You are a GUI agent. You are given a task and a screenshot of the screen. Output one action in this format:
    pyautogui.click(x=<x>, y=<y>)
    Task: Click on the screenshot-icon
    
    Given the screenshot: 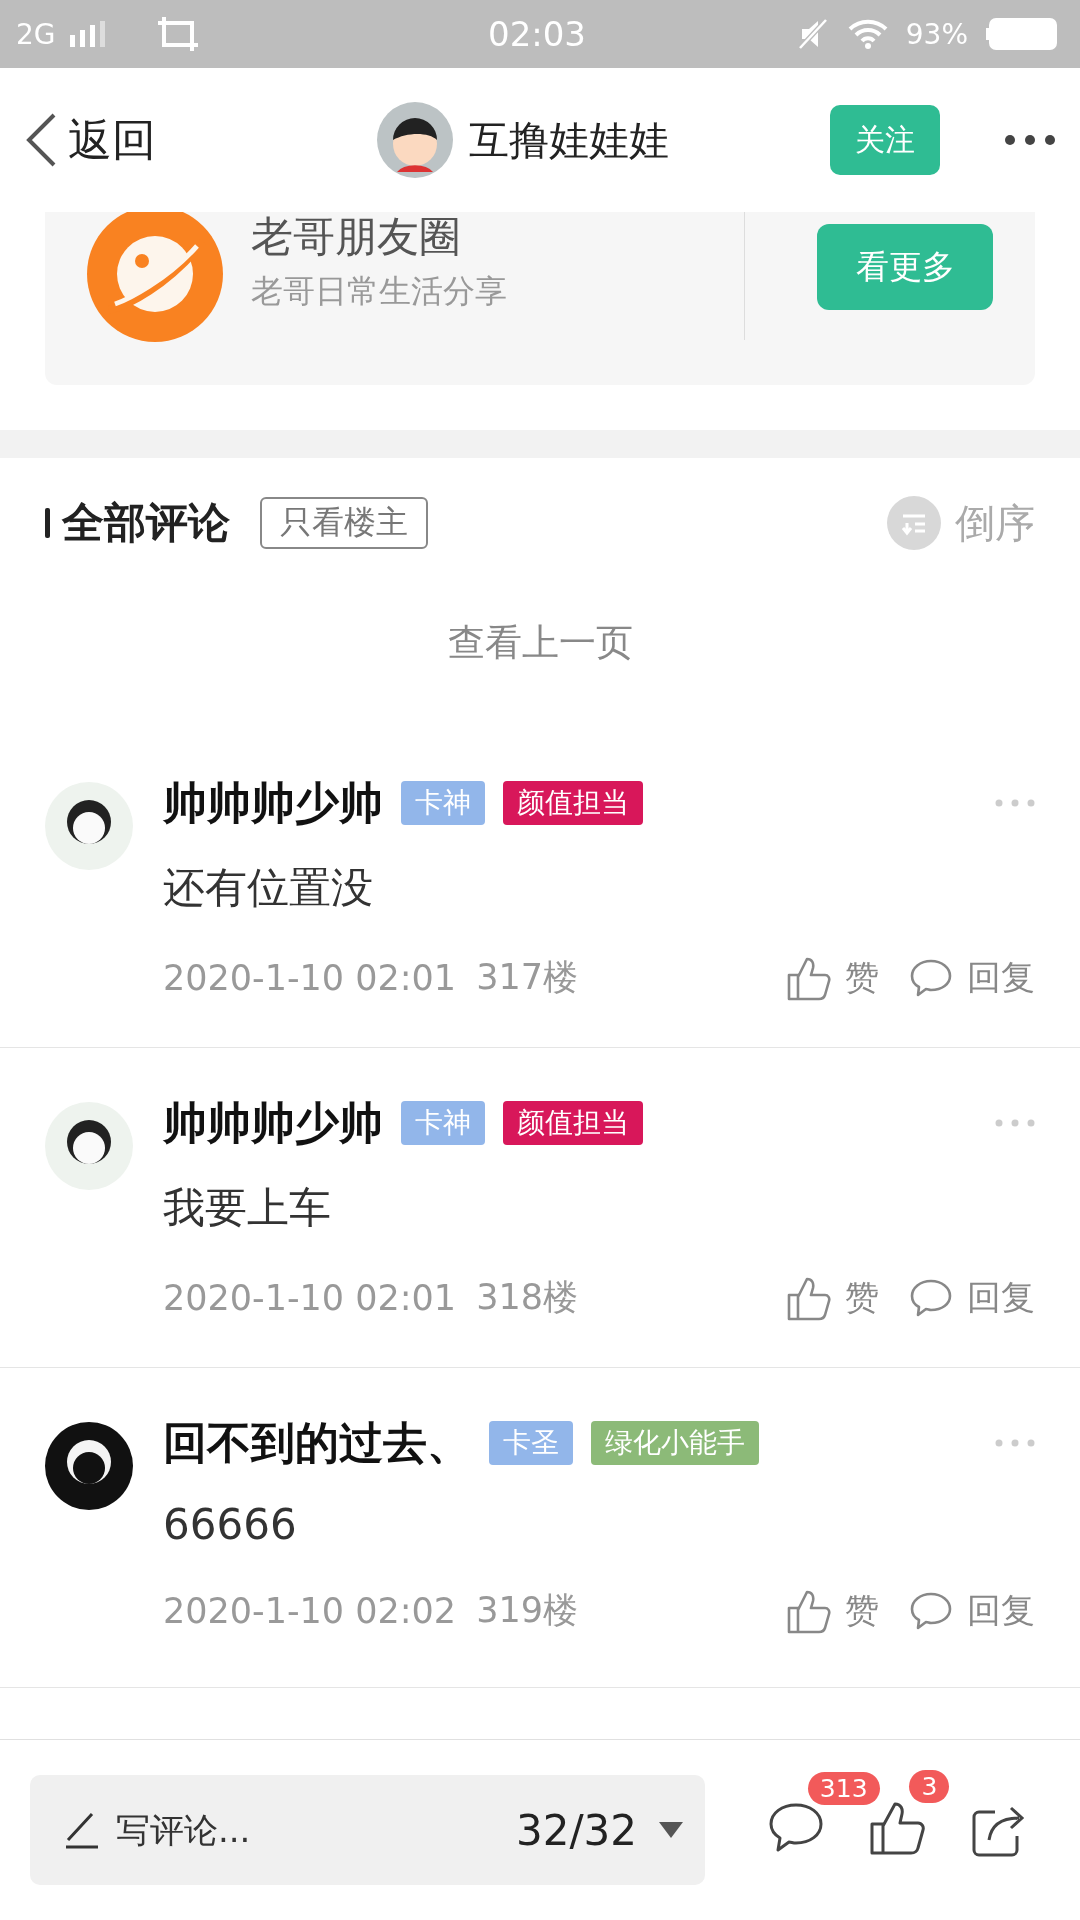 What is the action you would take?
    pyautogui.click(x=177, y=34)
    